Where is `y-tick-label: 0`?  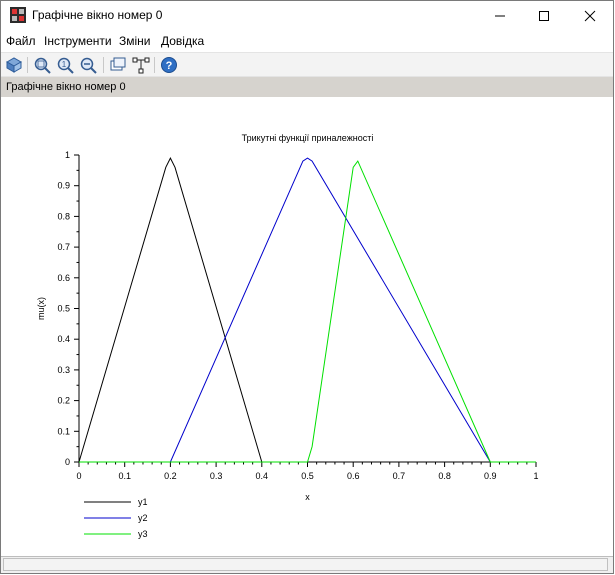
y-tick-label: 0 is located at coordinates (67, 462).